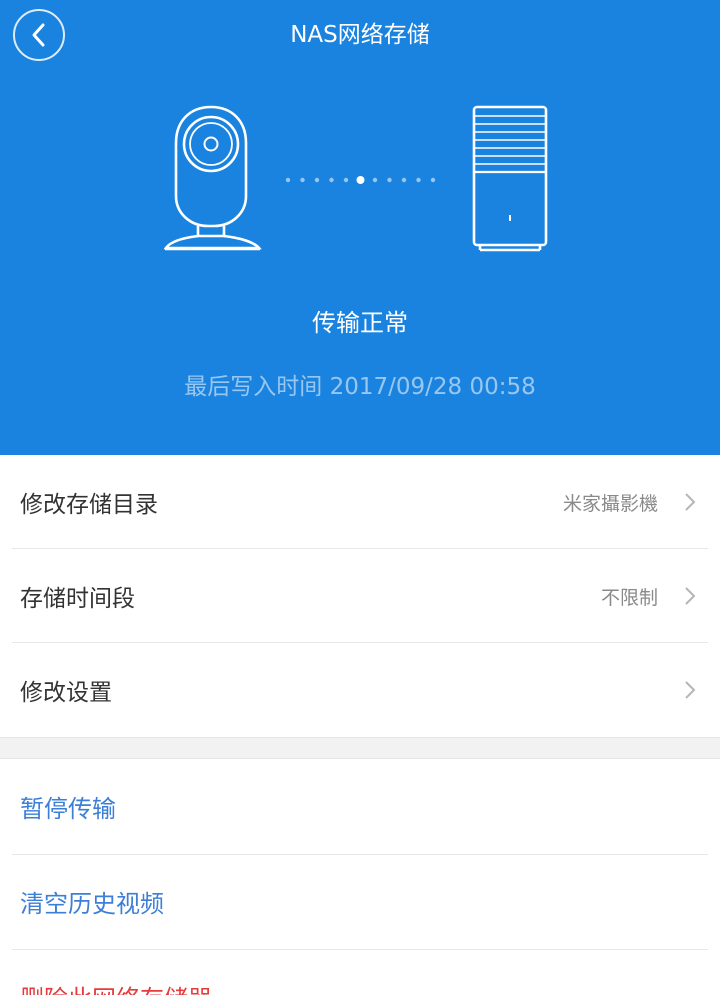  I want to click on transfer-dots, so click(360, 180).